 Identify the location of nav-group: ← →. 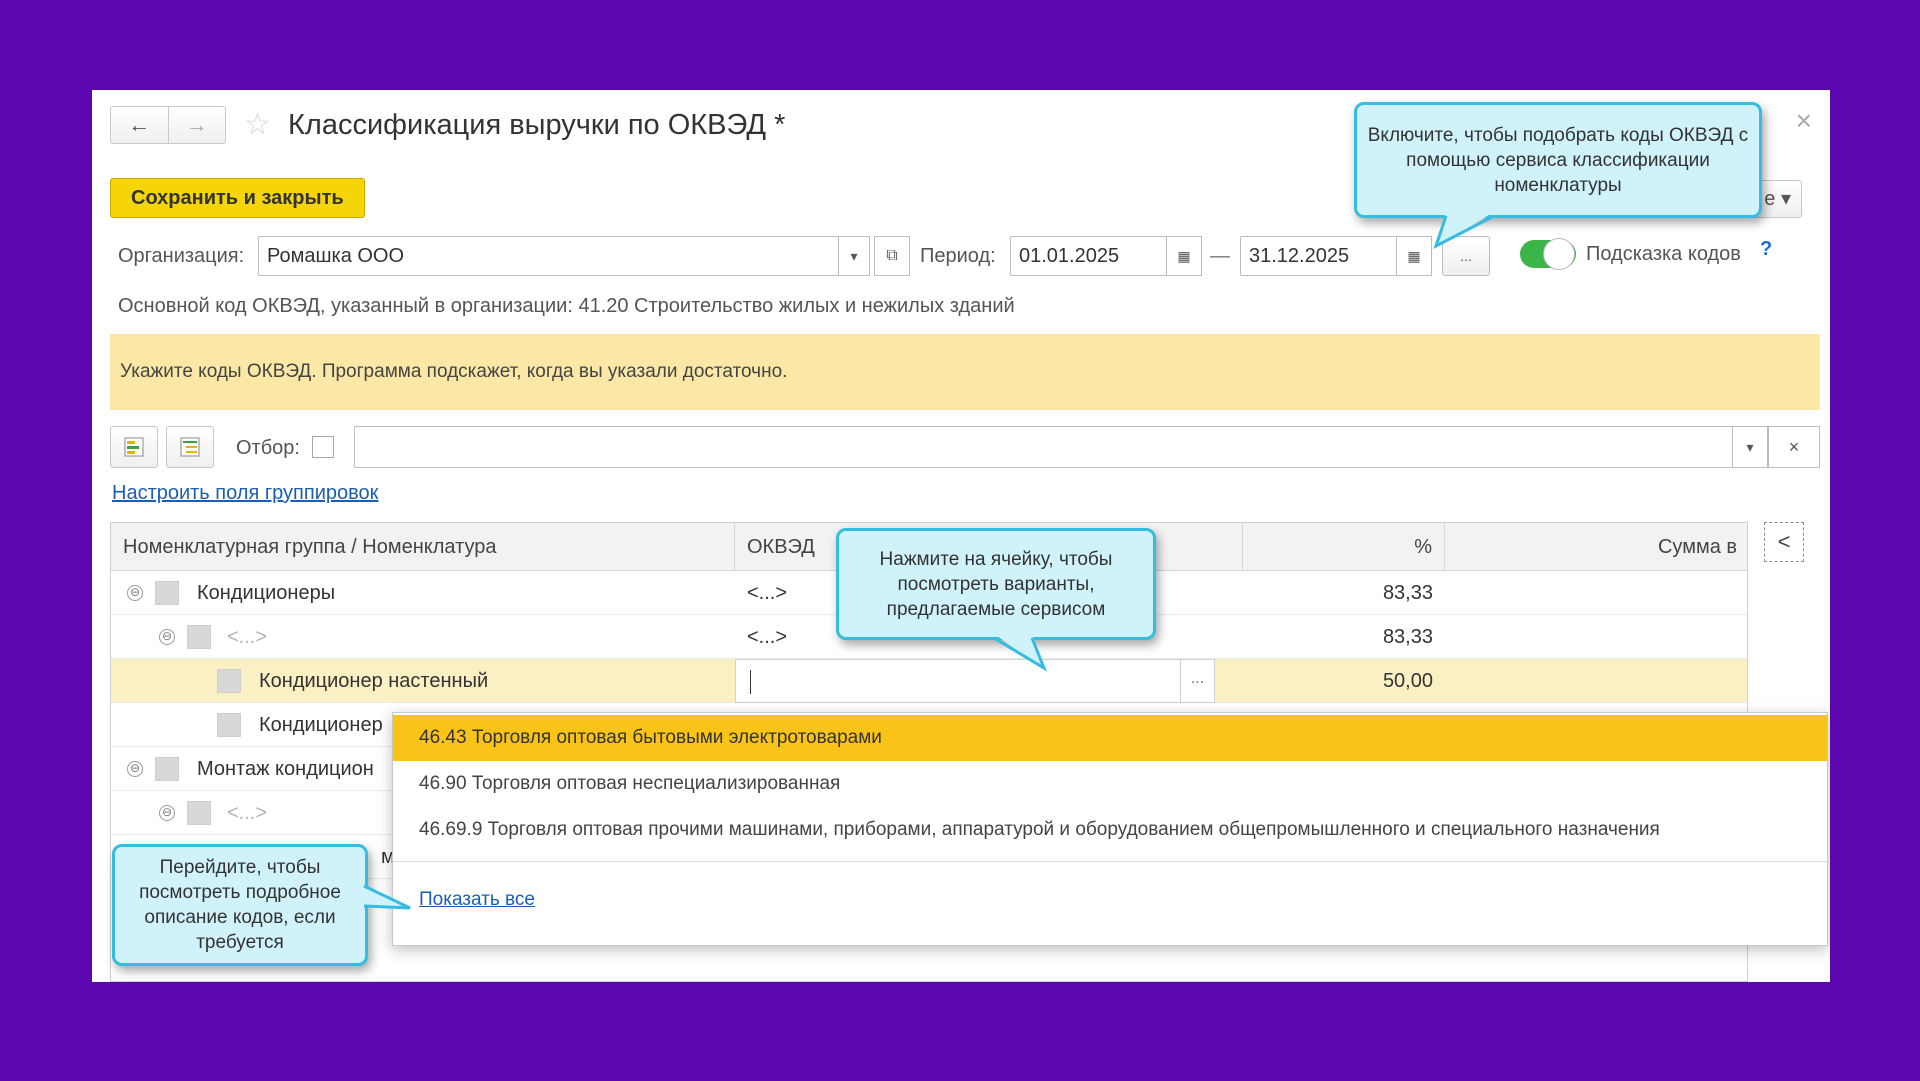
(168, 125).